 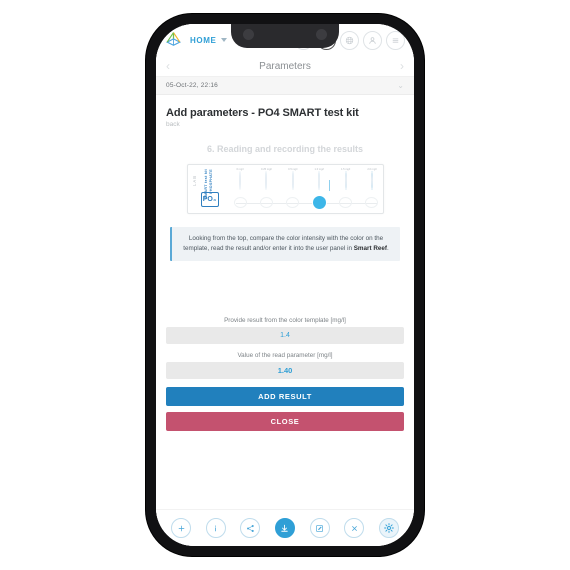 What do you see at coordinates (285, 124) in the screenshot?
I see `back-link: back` at bounding box center [285, 124].